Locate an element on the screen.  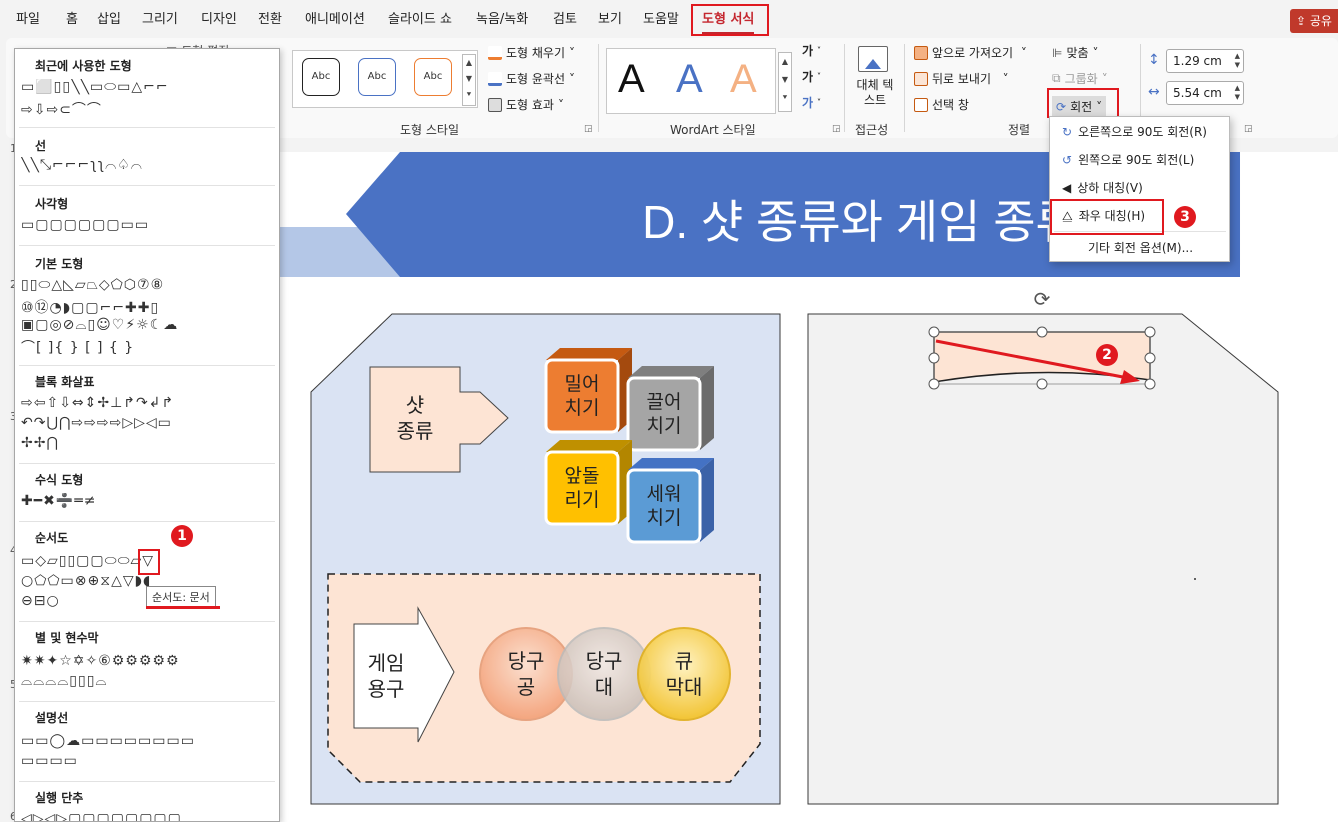
menu-item-rotate-right: ↻ 오른쪽으로 90도 회전(R) is located at coordinates (1134, 132).